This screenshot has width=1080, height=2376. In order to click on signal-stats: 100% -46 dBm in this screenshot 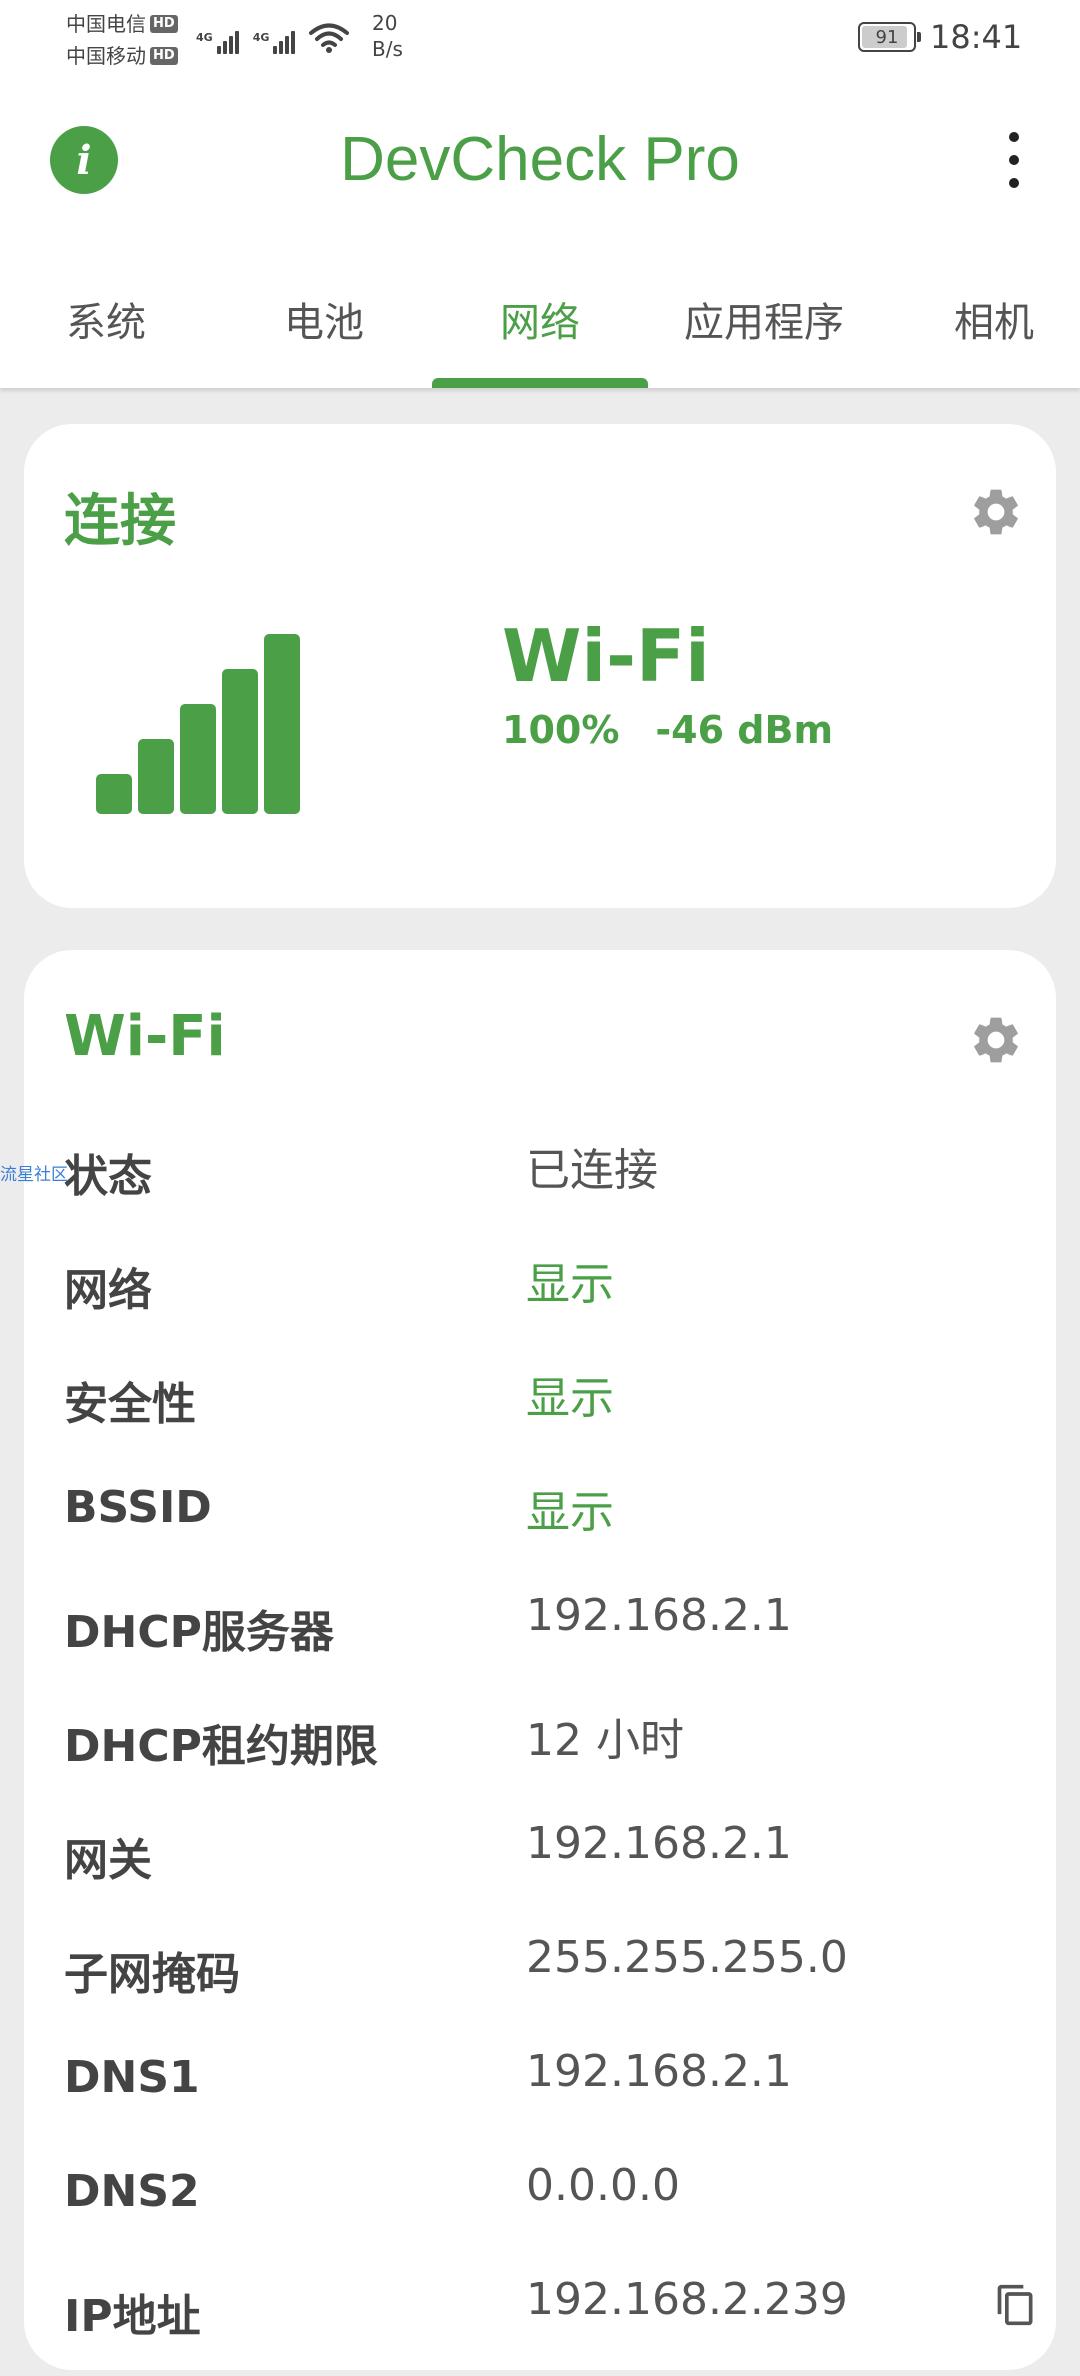, I will do `click(667, 730)`.